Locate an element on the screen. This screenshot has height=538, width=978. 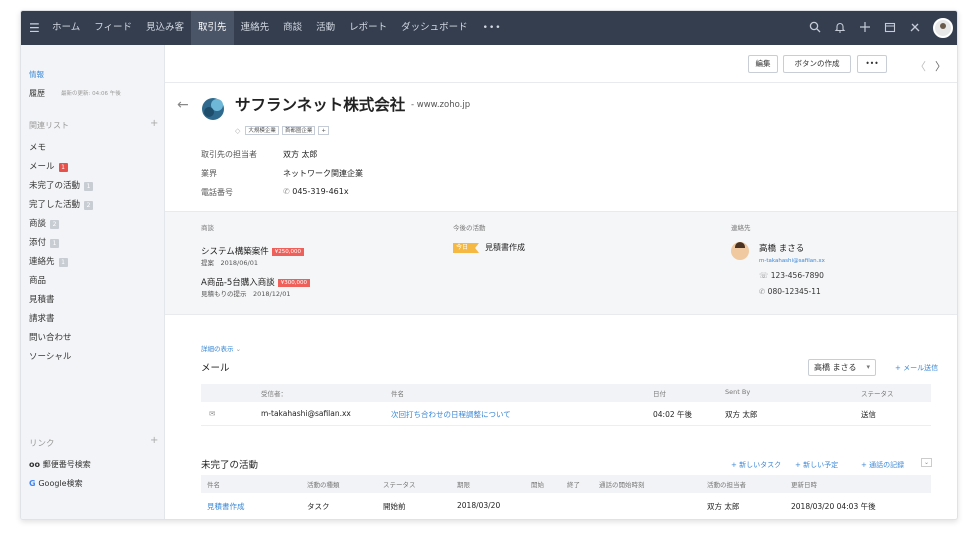
add-related-list-icon: + is located at coordinates (154, 123).